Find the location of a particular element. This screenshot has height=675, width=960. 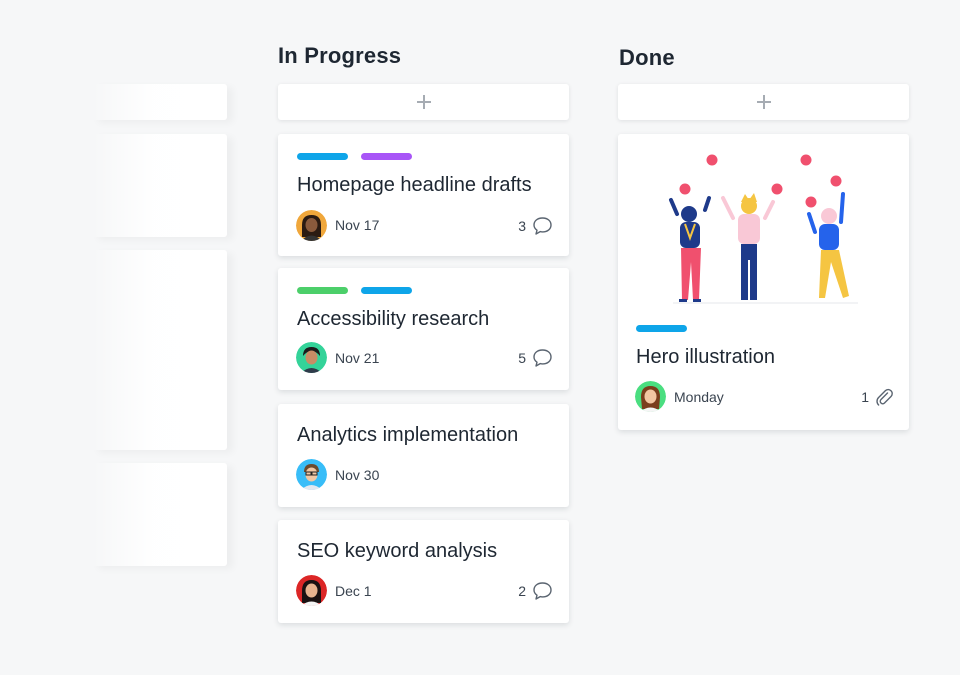

hero-illustration is located at coordinates (763, 229).